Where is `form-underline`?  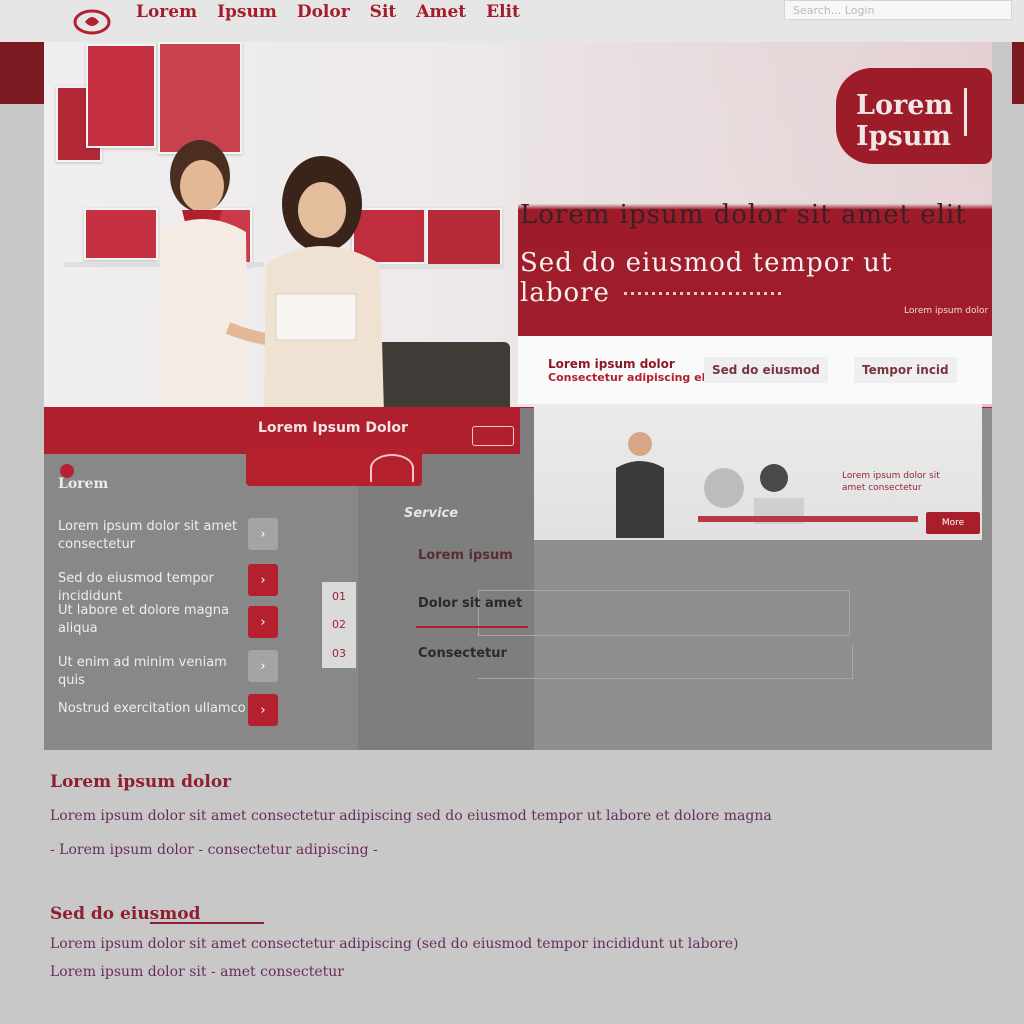 form-underline is located at coordinates (472, 627).